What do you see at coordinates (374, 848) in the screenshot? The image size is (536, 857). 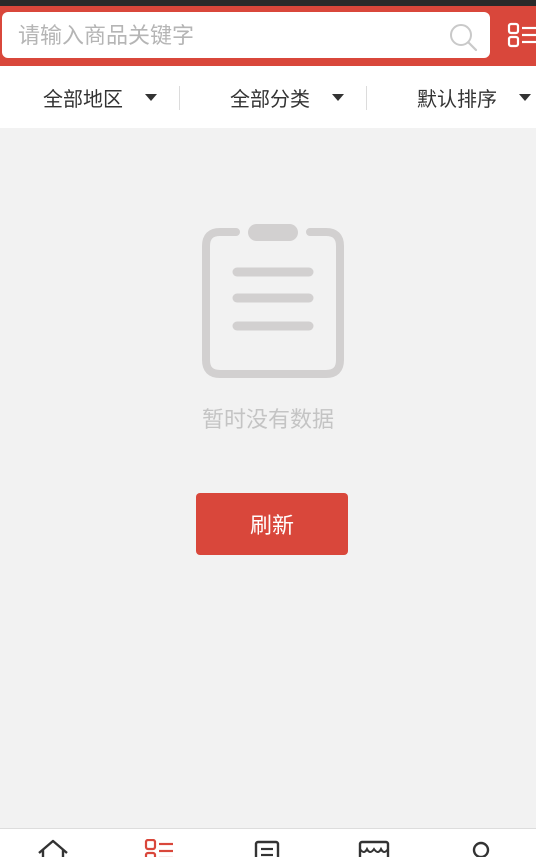 I see `store-icon` at bounding box center [374, 848].